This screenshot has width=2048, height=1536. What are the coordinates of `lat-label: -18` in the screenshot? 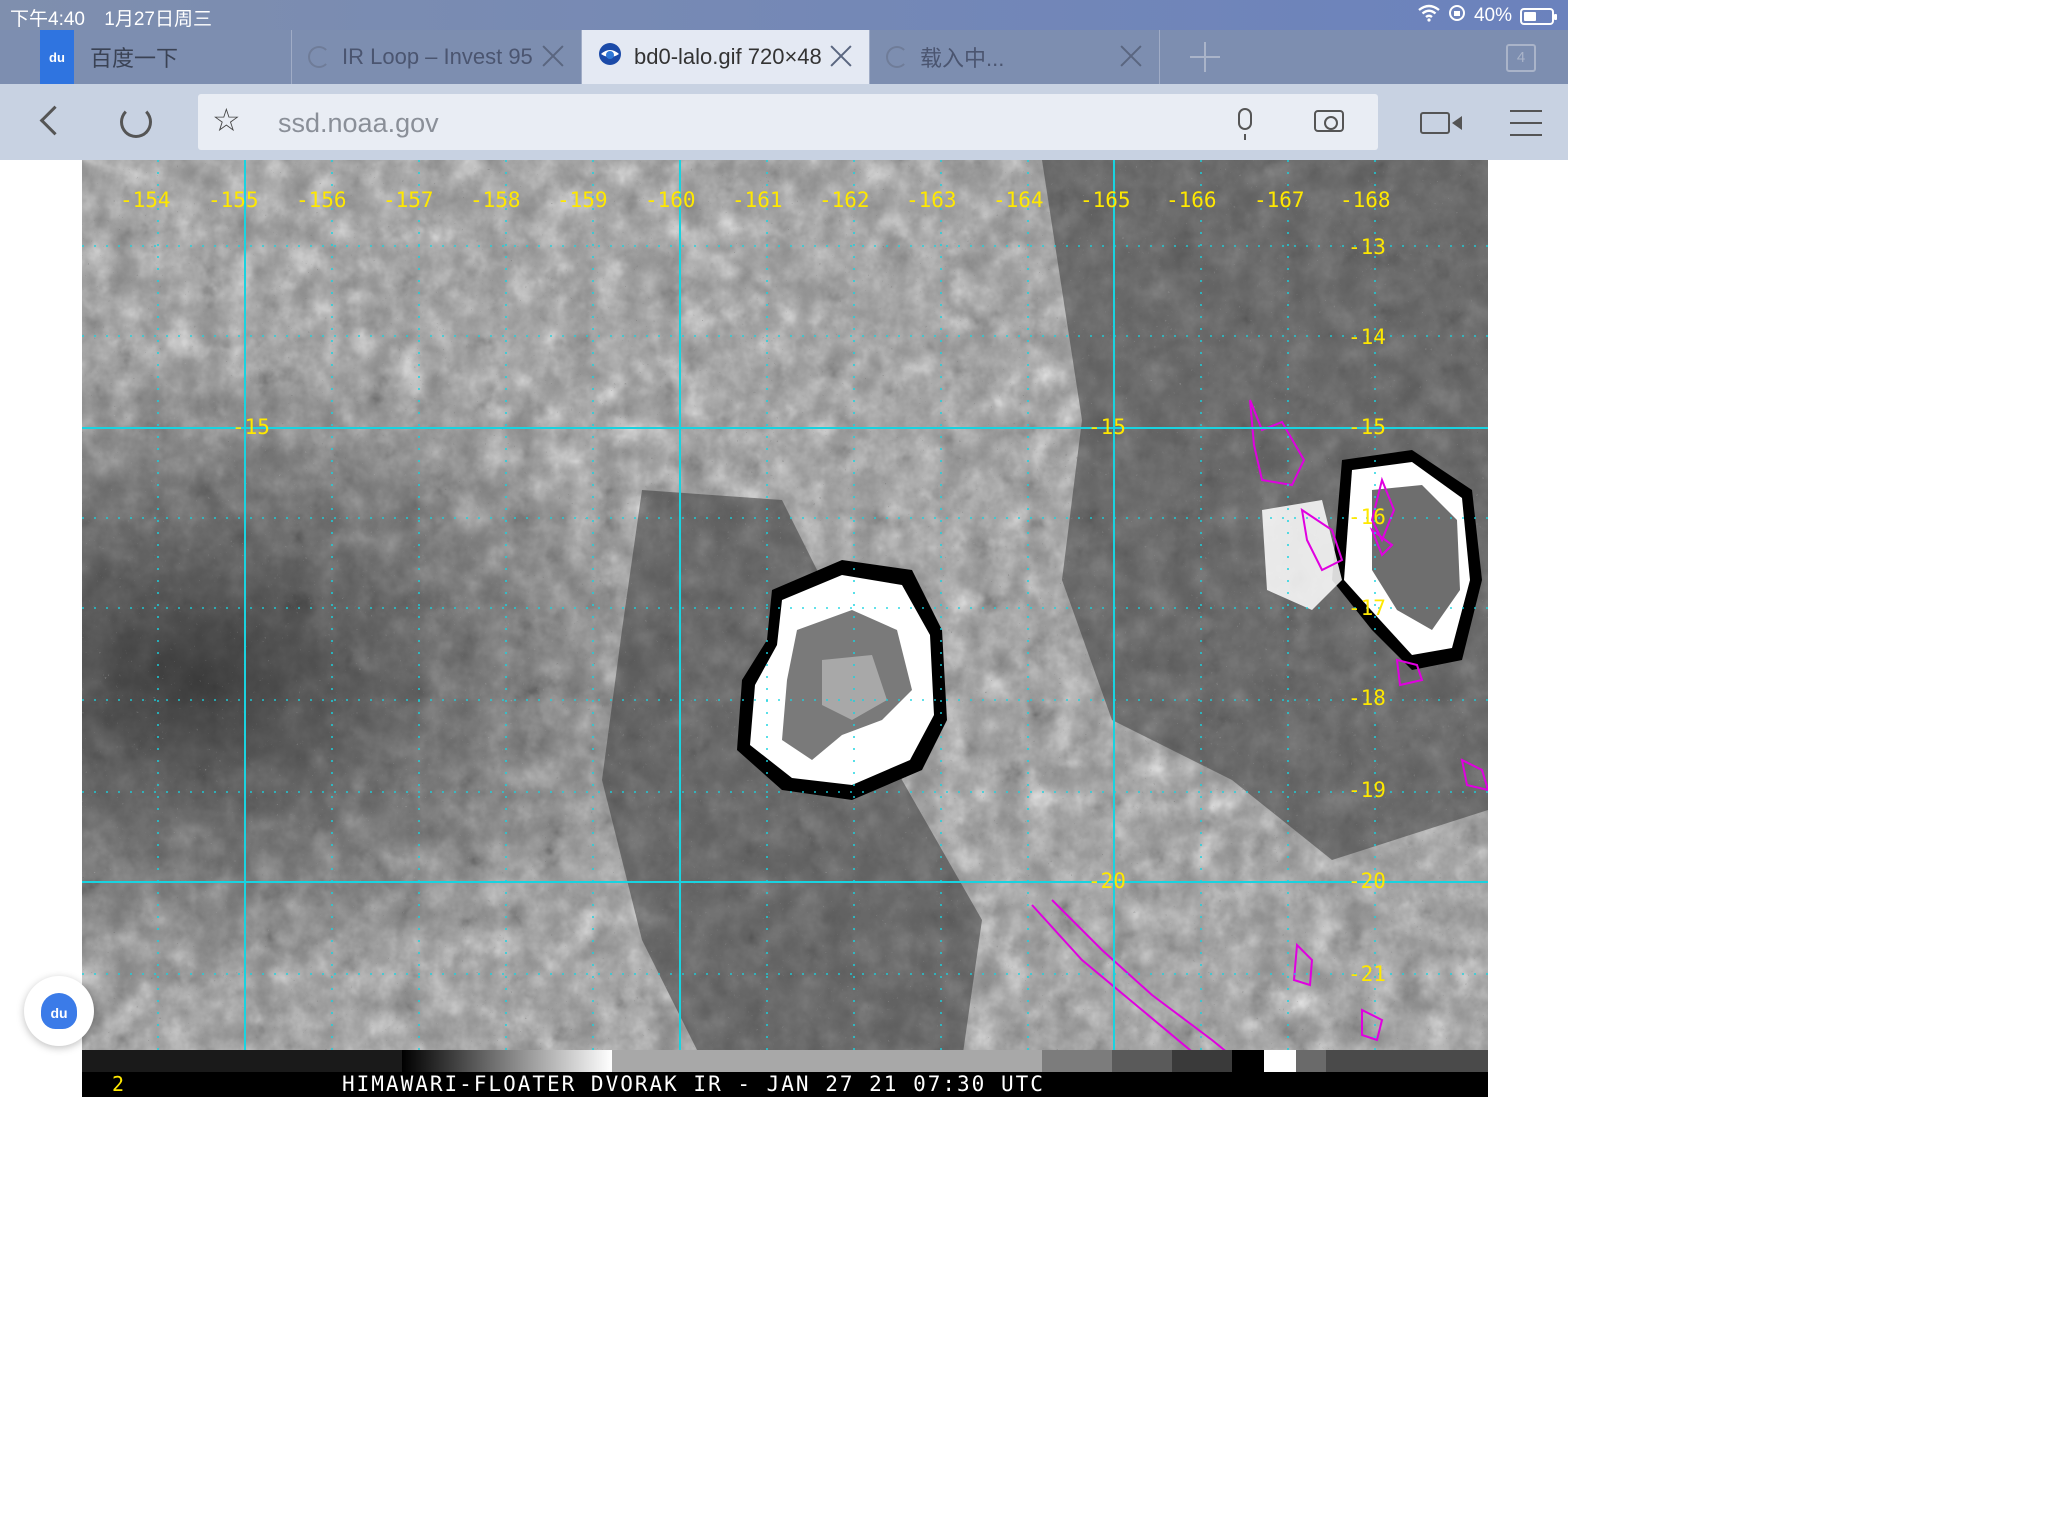 It's located at (1367, 698).